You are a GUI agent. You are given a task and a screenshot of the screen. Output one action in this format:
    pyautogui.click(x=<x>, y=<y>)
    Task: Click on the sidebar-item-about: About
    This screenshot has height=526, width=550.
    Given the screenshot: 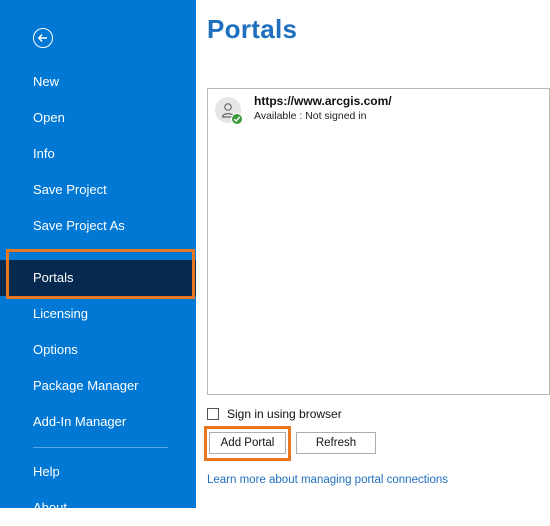 What is the action you would take?
    pyautogui.click(x=98, y=508)
    